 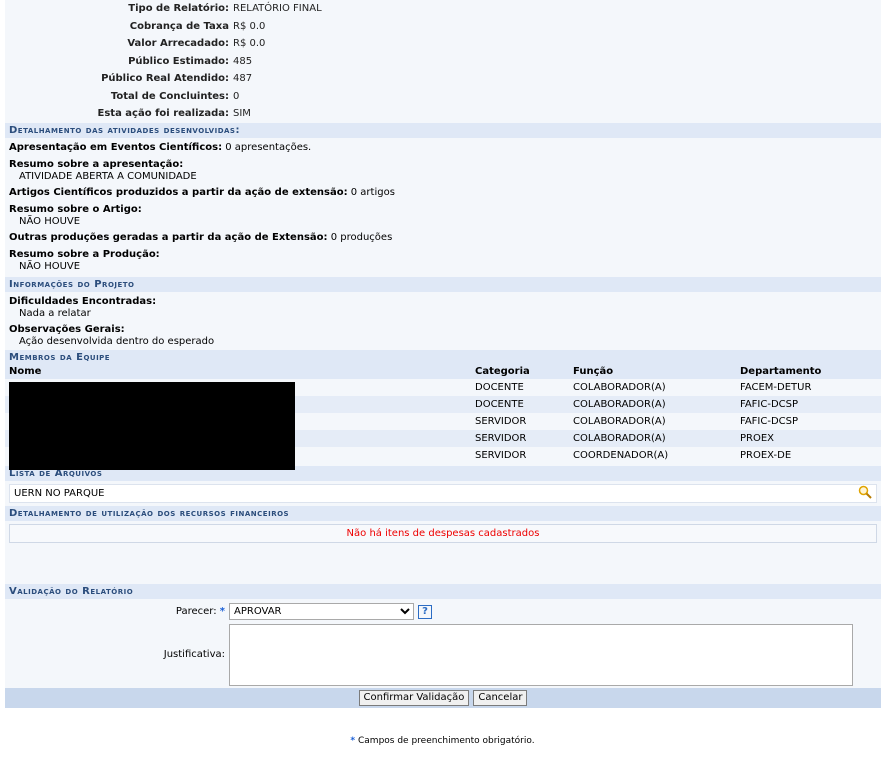 What do you see at coordinates (108, 176) in the screenshot?
I see `summary-presentation-value: ATIVIDADE ABERTA A COMUNIDADE` at bounding box center [108, 176].